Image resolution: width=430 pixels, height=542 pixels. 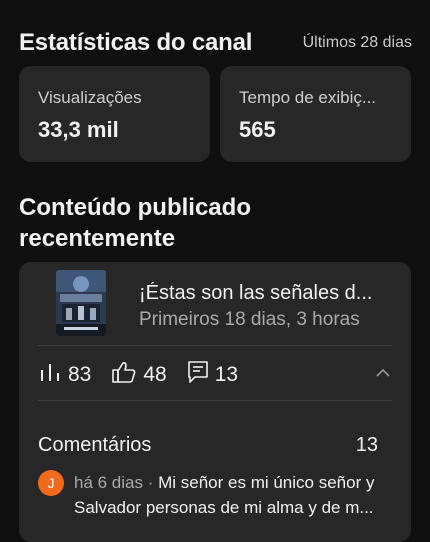 I want to click on views-stat-card: Visualizações 33,3 mil, so click(x=114, y=114).